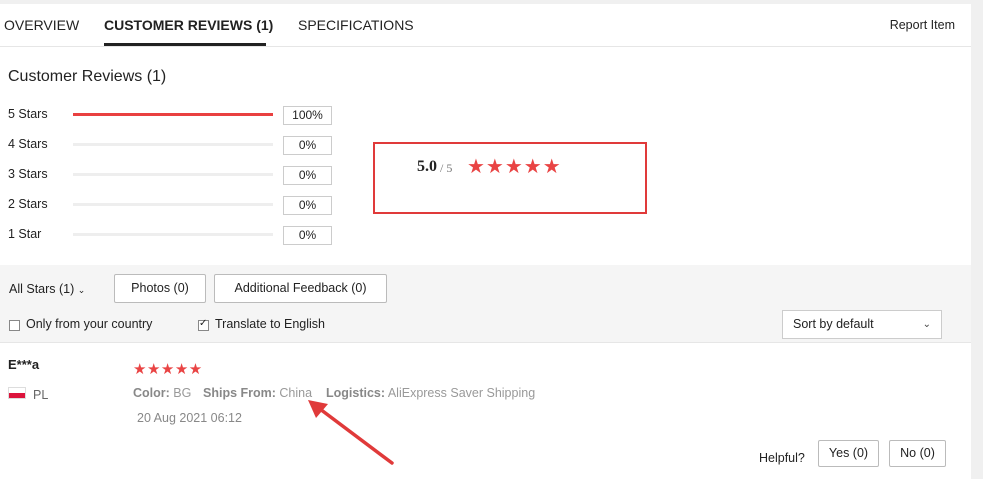 This screenshot has width=983, height=479. I want to click on sort-select-value: Sort by default, so click(833, 324).